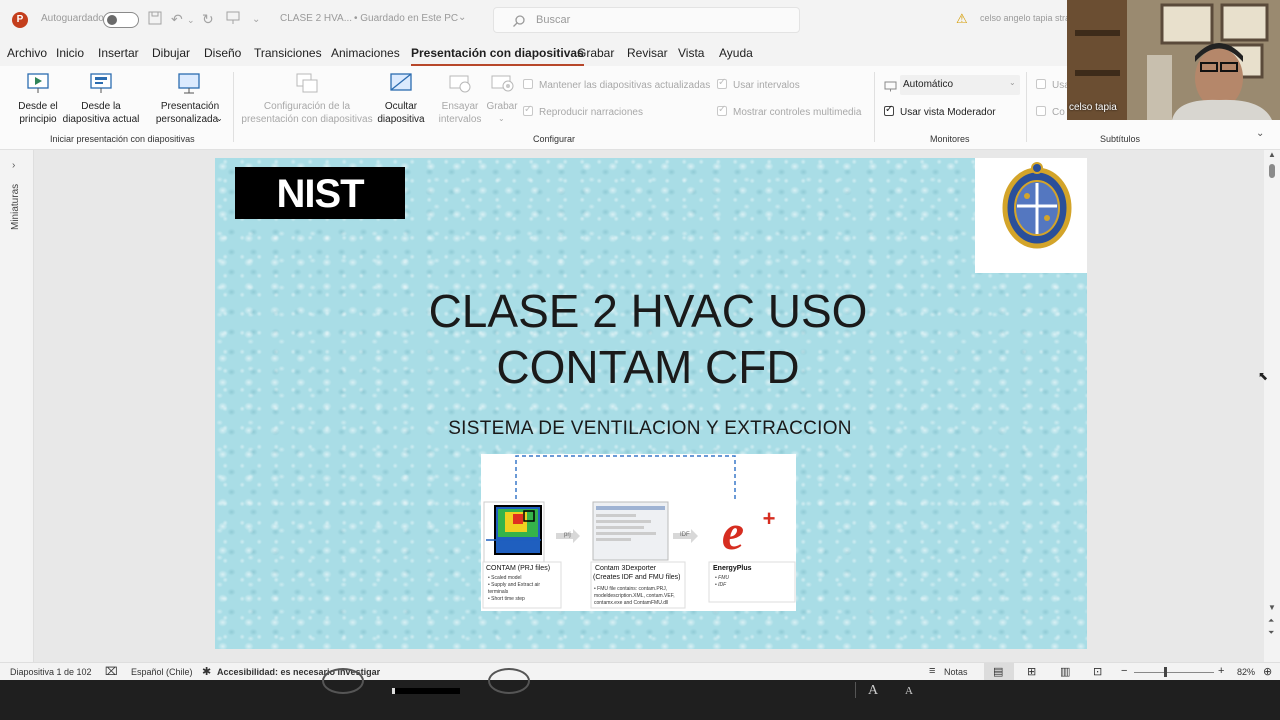 The image size is (1280, 720). What do you see at coordinates (1065, 671) in the screenshot?
I see `reading-view-icon: ▥` at bounding box center [1065, 671].